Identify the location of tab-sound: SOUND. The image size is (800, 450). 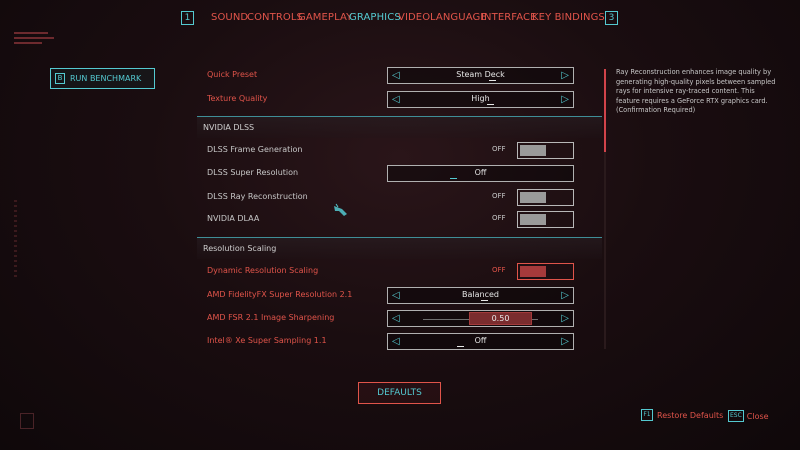
(229, 17).